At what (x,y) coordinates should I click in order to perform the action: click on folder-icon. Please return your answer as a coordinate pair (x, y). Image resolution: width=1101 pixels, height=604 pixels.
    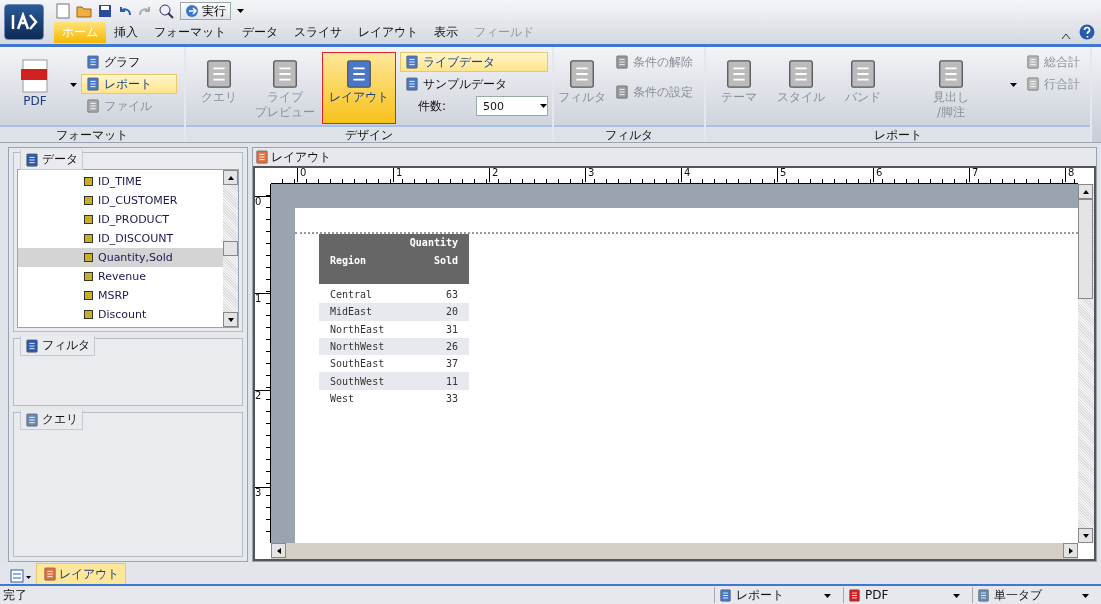
    Looking at the image, I should click on (84, 11).